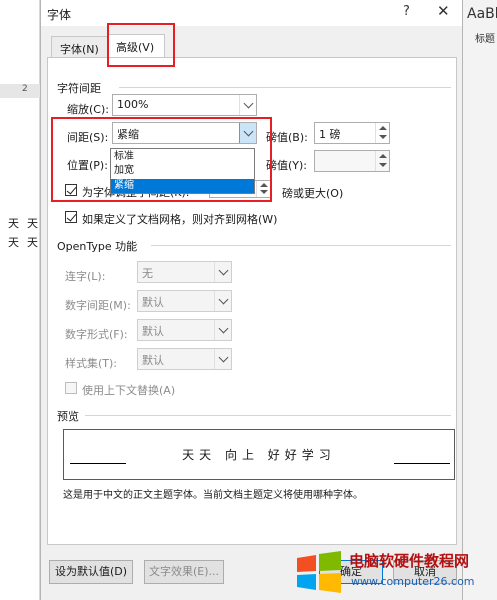 This screenshot has width=497, height=600. What do you see at coordinates (59, 15) in the screenshot?
I see `dialog-title: 字体` at bounding box center [59, 15].